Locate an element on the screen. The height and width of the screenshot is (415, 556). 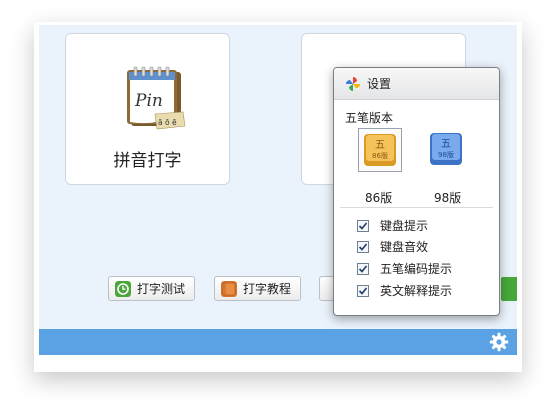
pinyin-typing-card: Pin ā ō ē 拼音打字 is located at coordinates (147, 109).